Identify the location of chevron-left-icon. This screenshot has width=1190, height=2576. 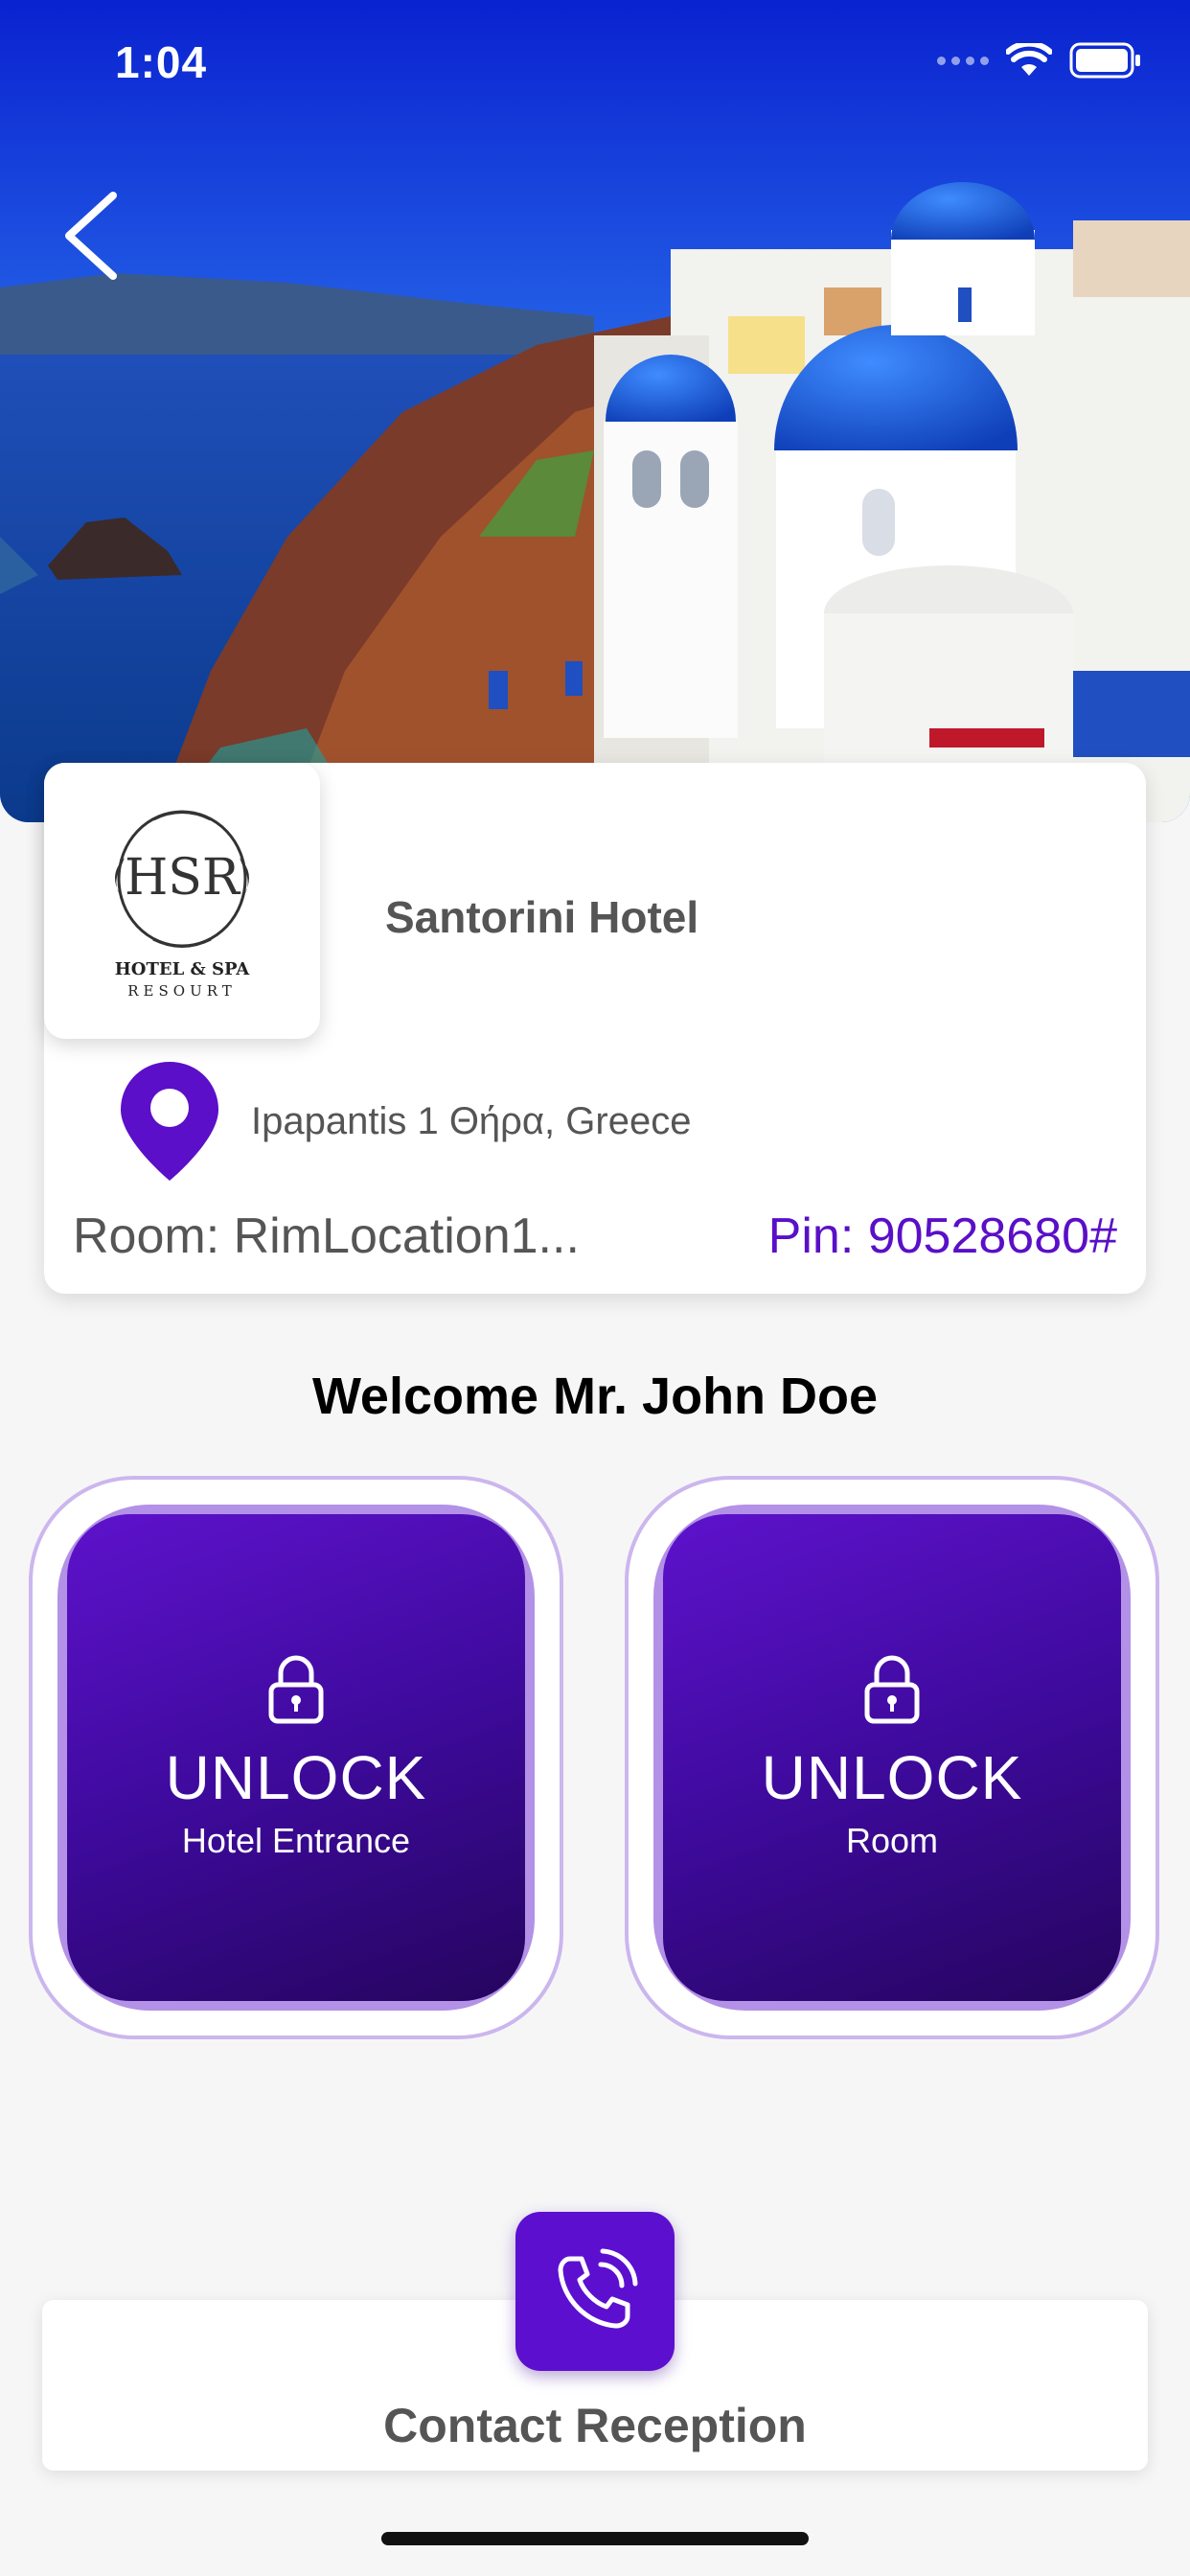
(91, 236).